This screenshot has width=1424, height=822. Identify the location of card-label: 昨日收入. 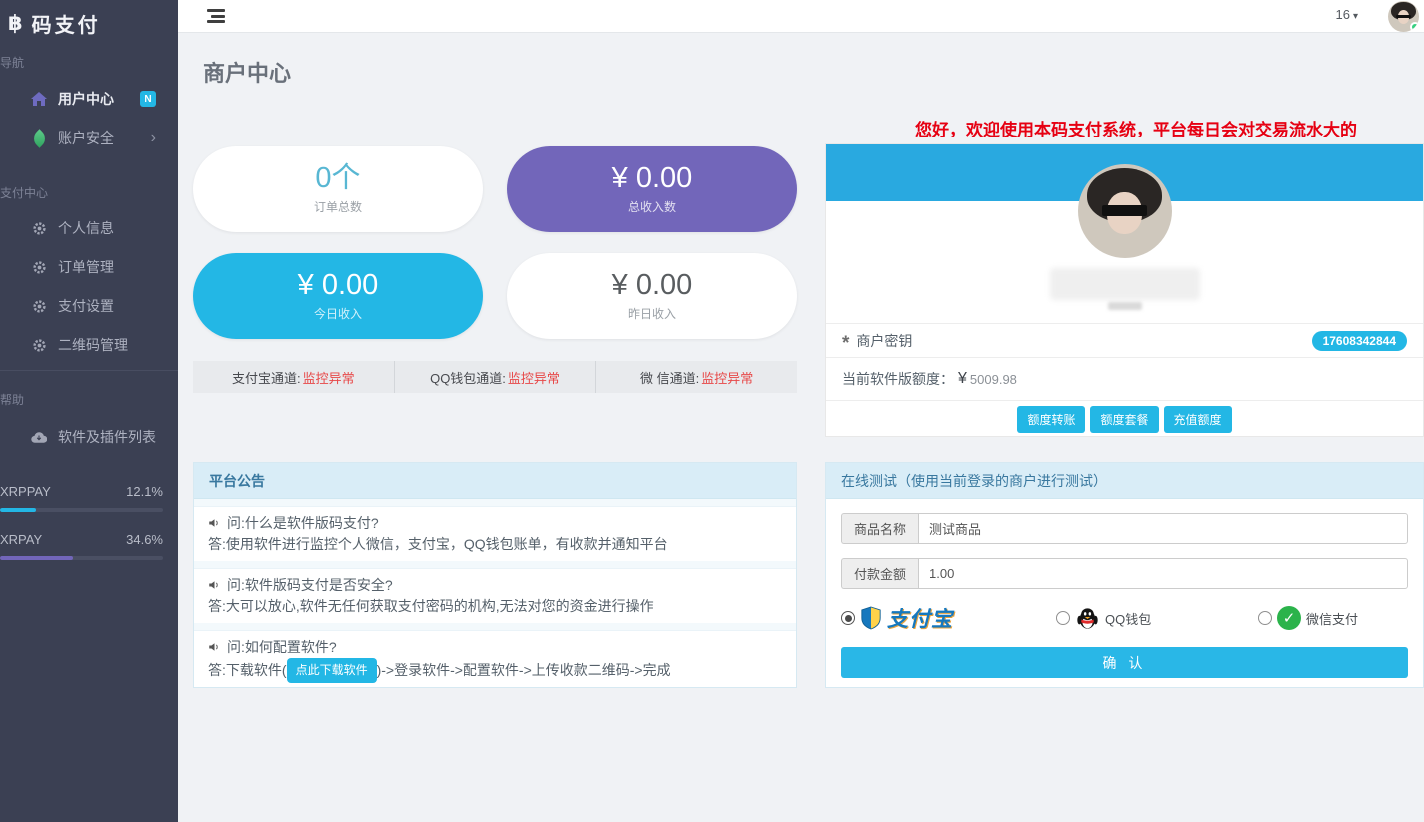
(651, 314).